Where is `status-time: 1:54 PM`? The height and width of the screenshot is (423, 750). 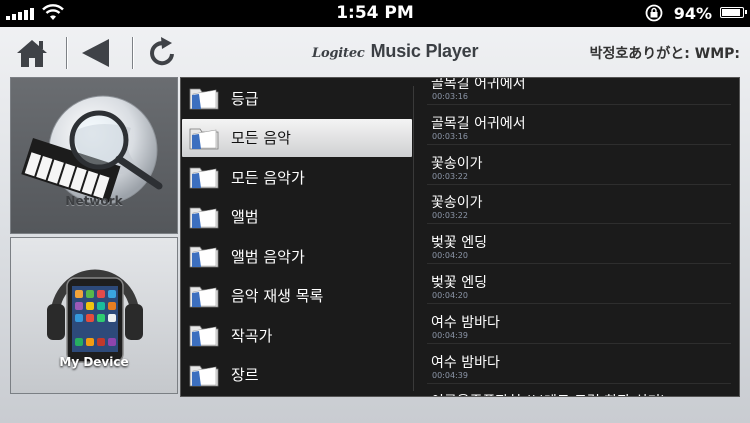
status-time: 1:54 PM is located at coordinates (375, 13).